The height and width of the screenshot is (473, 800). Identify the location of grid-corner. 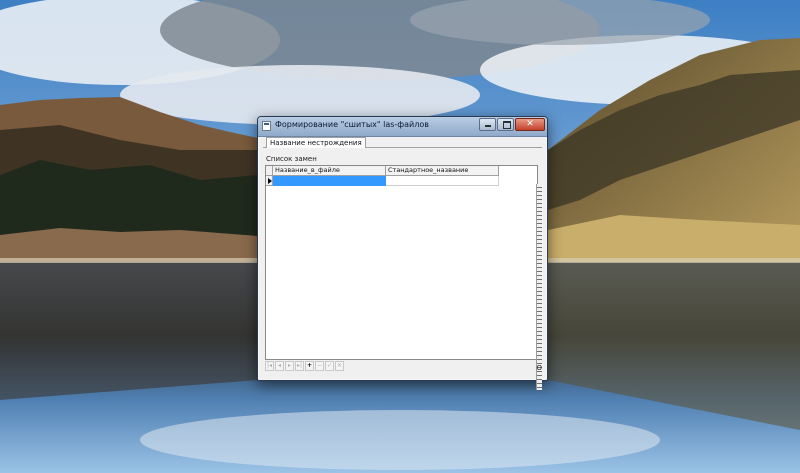
(269, 171).